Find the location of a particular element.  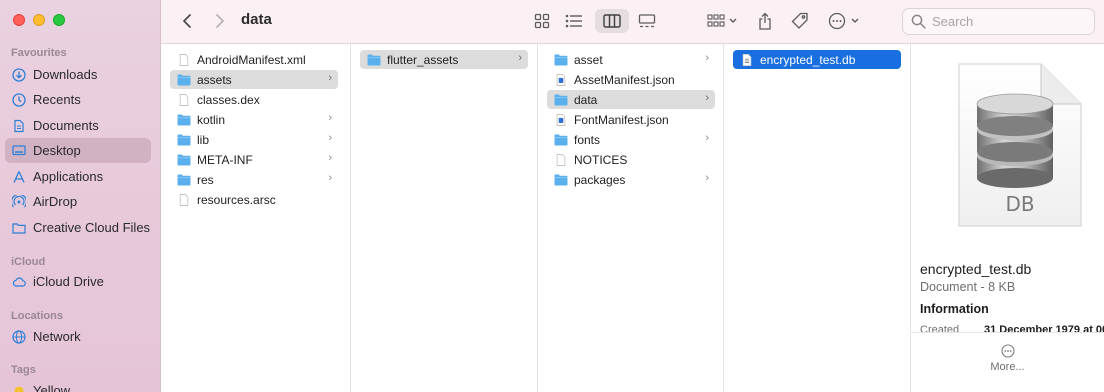

divider is located at coordinates (1007, 332).